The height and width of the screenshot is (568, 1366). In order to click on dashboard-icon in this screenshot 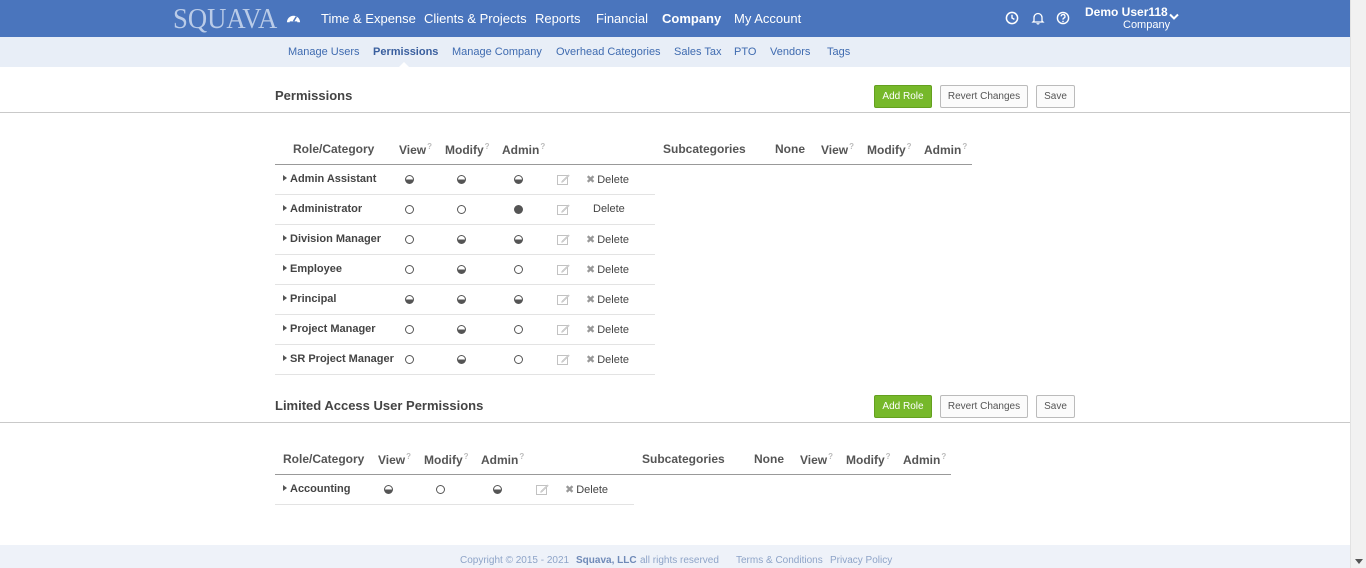, I will do `click(293, 18)`.